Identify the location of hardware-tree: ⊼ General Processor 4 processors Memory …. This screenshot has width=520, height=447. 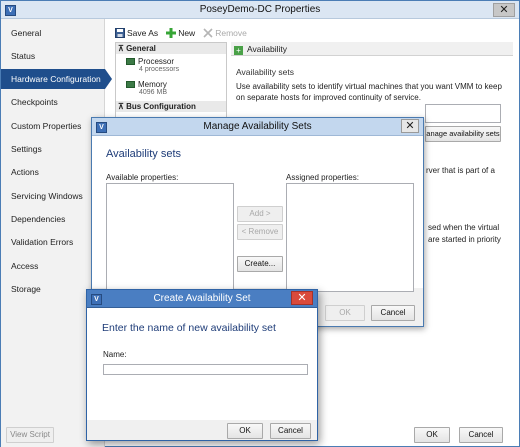
(171, 81).